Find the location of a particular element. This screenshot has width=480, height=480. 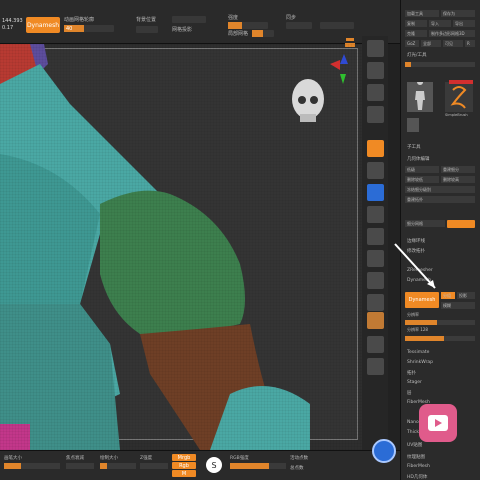

tessimate-label: Tessimate is located at coordinates (418, 352).